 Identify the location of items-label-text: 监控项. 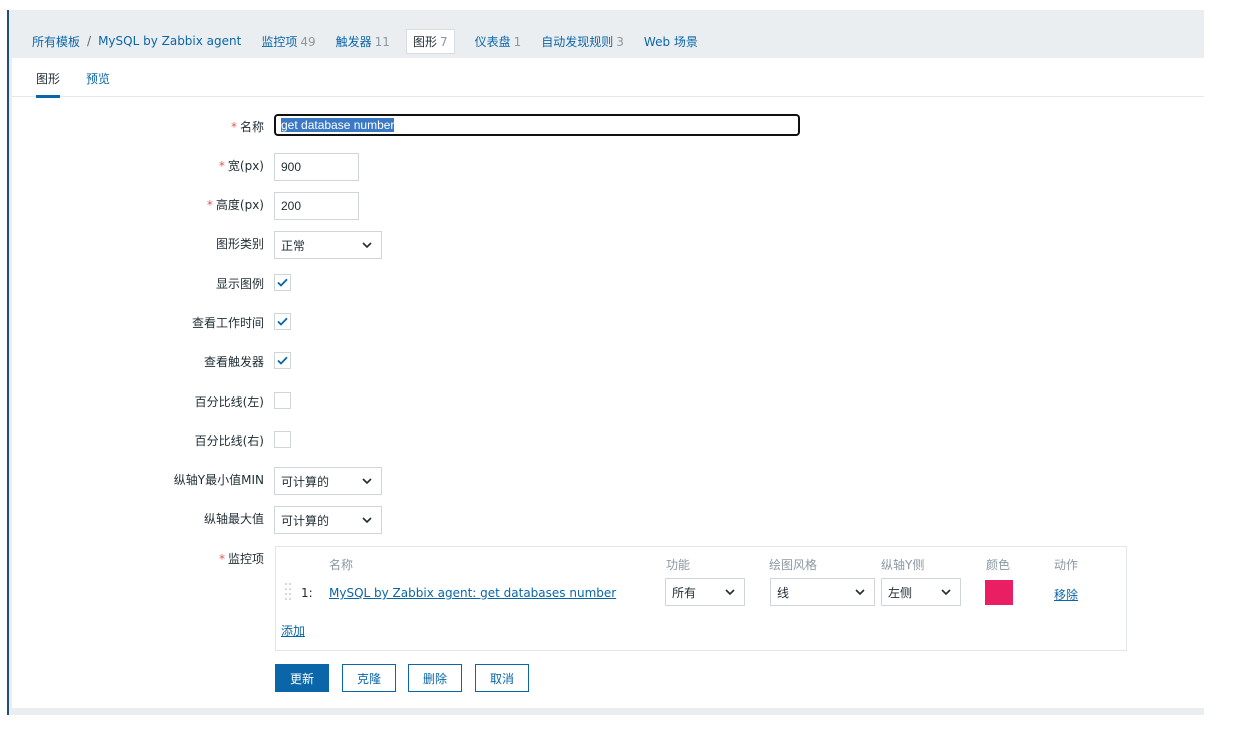
(245, 559).